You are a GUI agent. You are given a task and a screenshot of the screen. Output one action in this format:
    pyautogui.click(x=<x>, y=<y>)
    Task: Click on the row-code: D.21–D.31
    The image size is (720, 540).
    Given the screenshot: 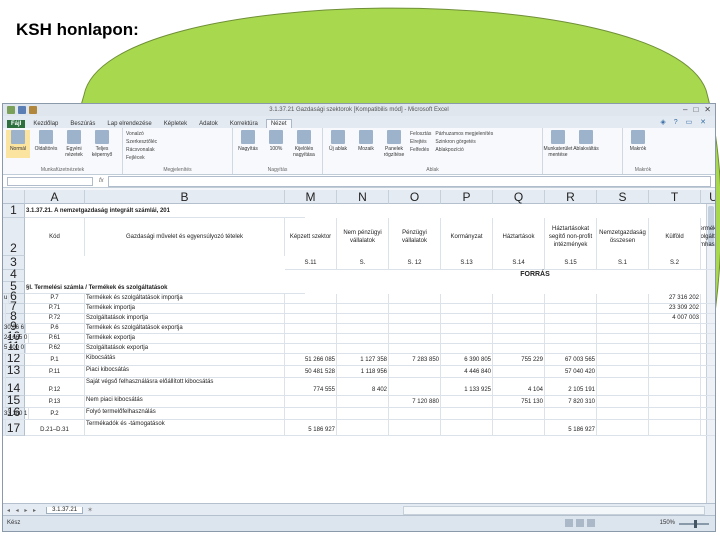 What is the action you would take?
    pyautogui.click(x=55, y=428)
    